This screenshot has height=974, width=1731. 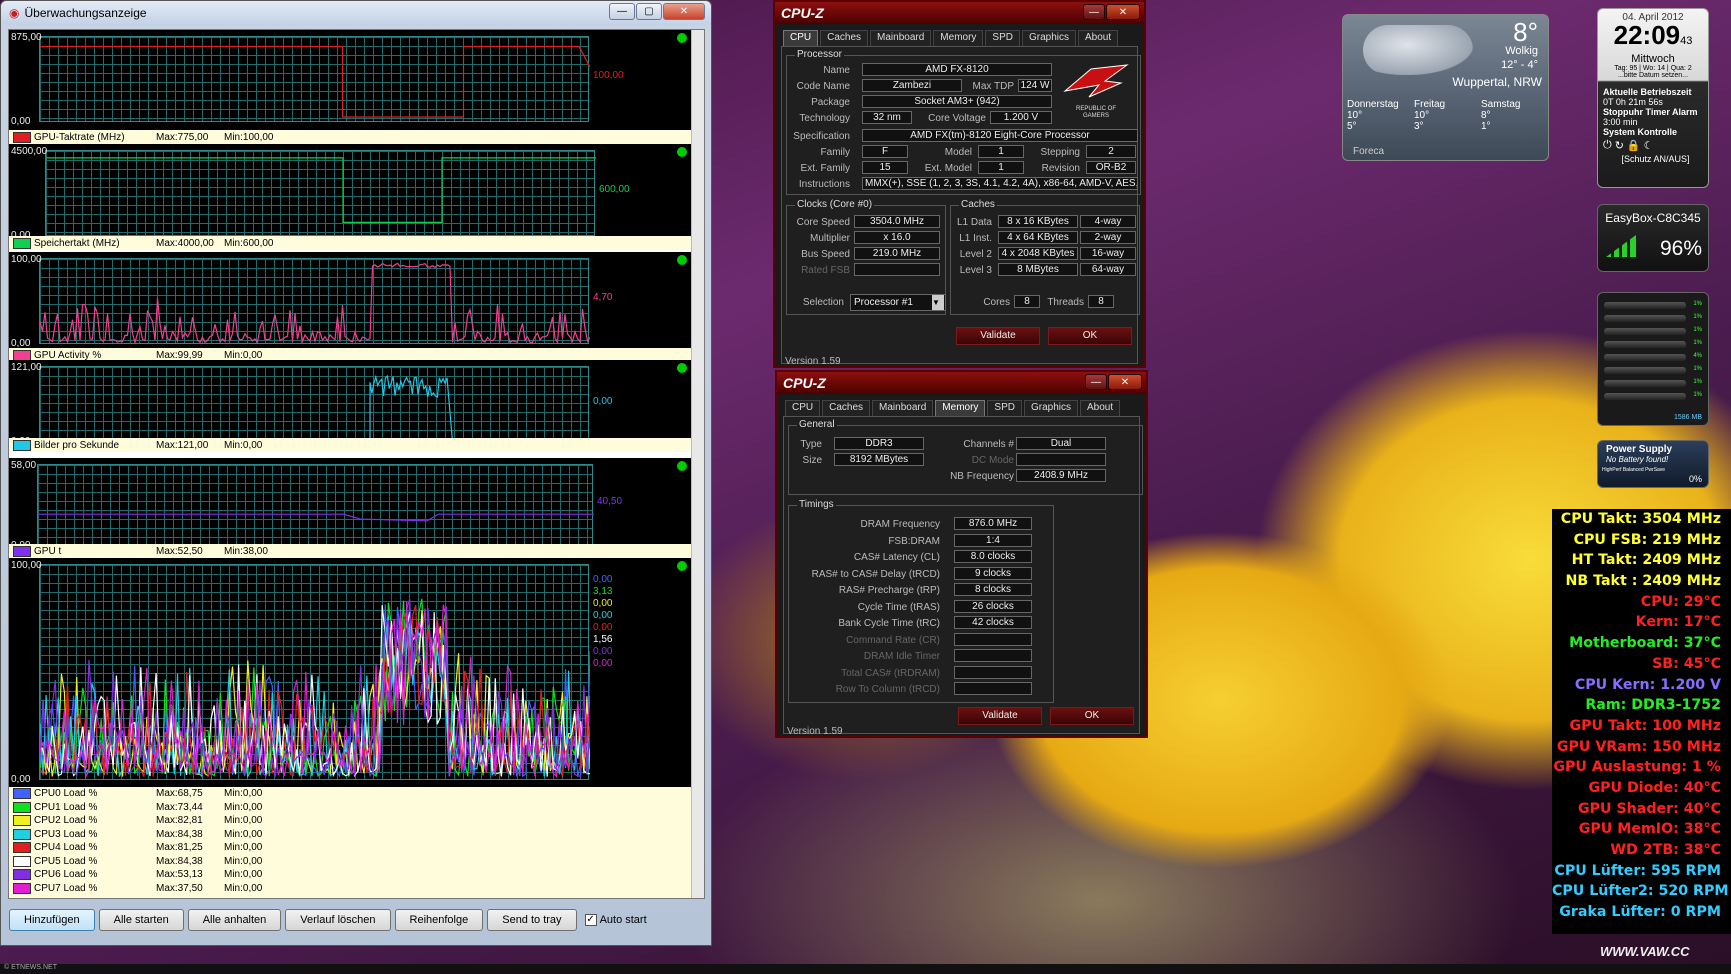 What do you see at coordinates (816, 504) in the screenshot?
I see `group-label: Timings` at bounding box center [816, 504].